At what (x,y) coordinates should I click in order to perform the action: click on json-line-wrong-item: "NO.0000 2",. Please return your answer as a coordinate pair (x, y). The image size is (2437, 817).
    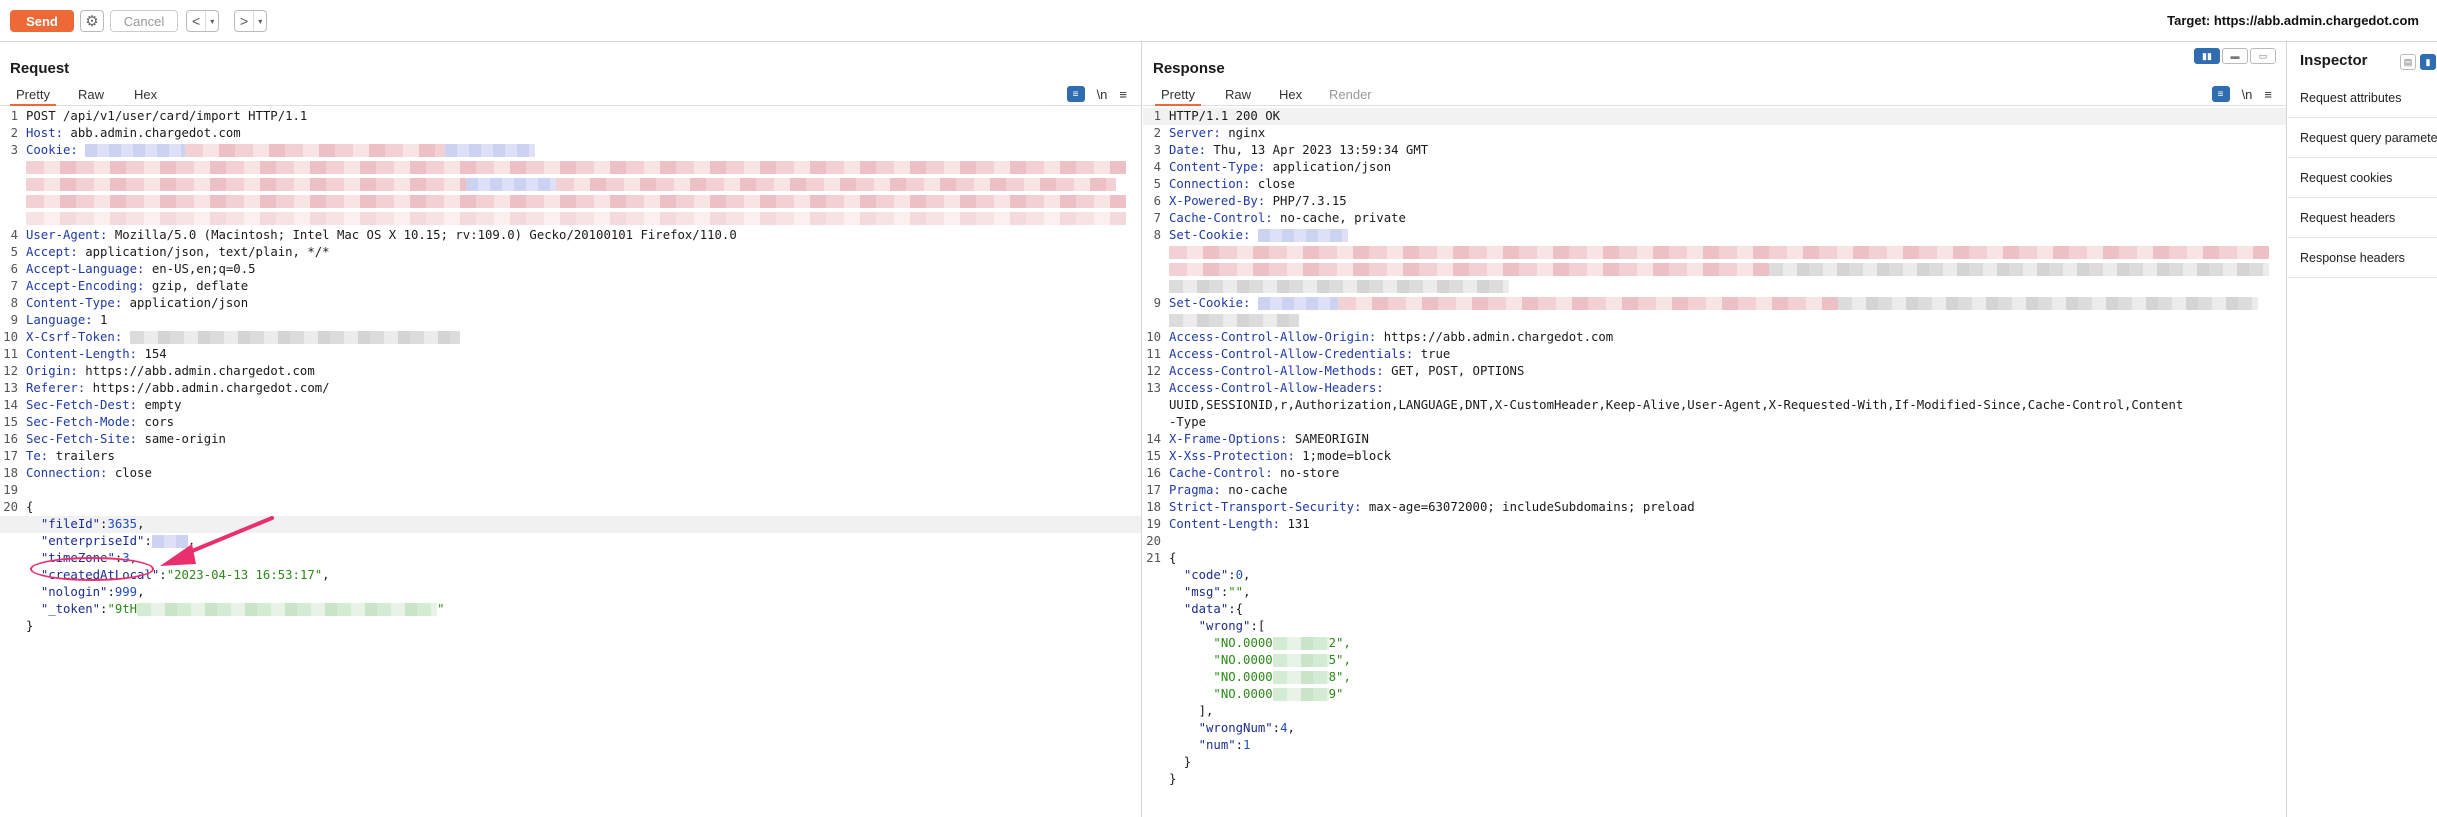
    Looking at the image, I should click on (1282, 643).